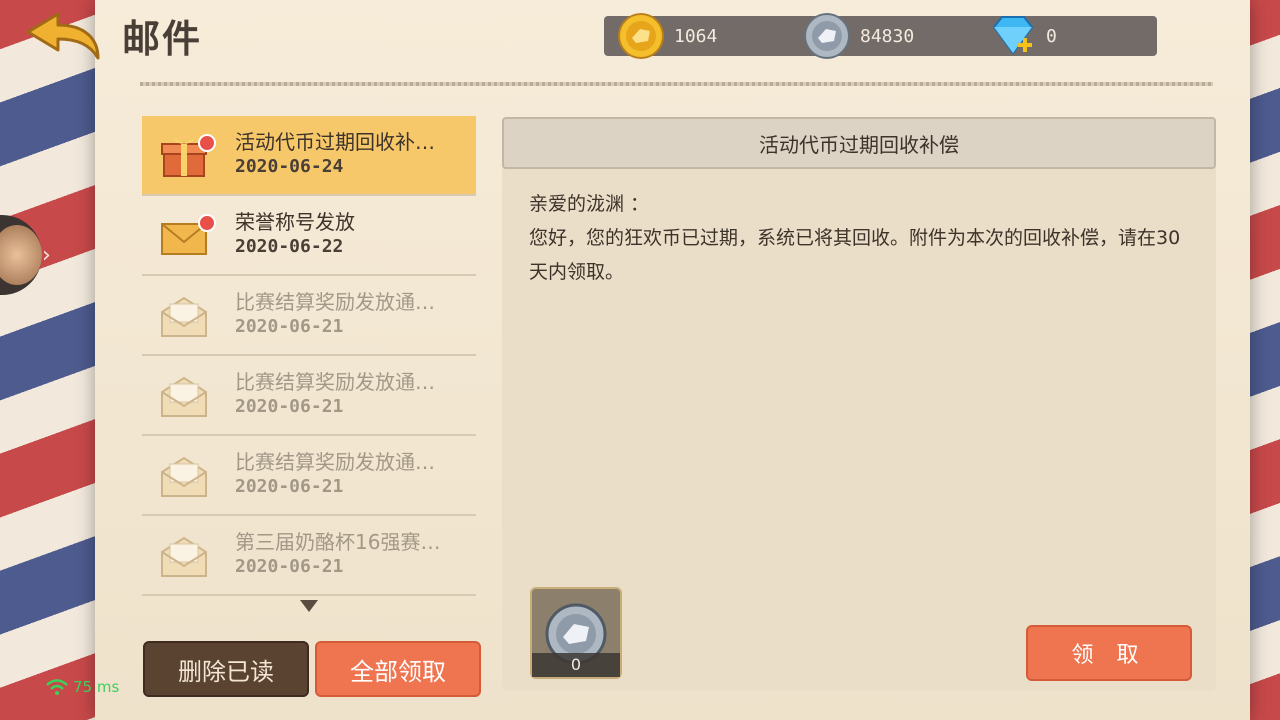 The image size is (1280, 720). I want to click on back-arrow-icon, so click(63, 36).